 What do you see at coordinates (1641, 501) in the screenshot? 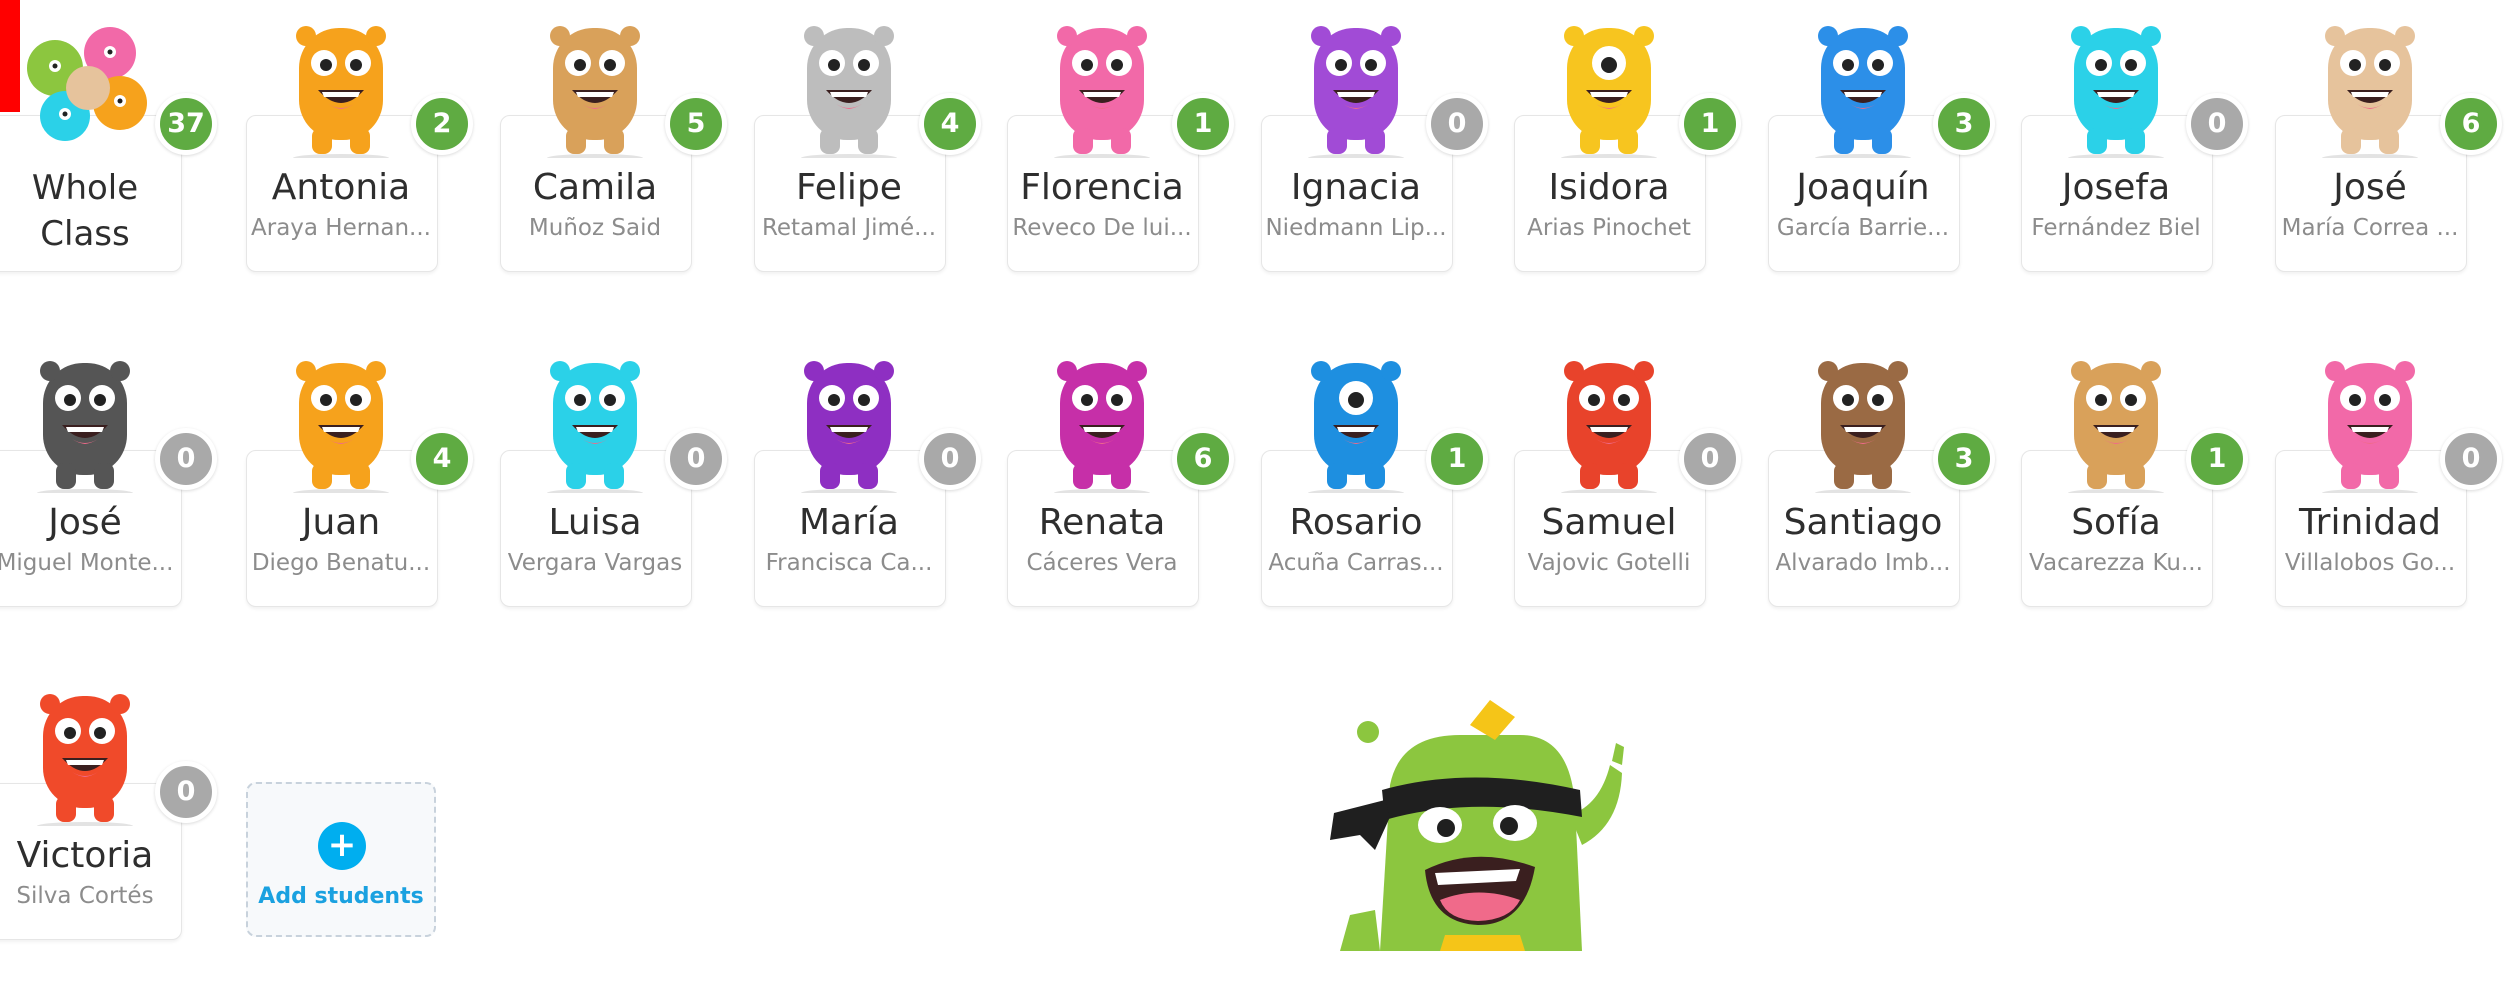
I see `student-tile: 0 Samuel Vajovic Gotelli` at bounding box center [1641, 501].